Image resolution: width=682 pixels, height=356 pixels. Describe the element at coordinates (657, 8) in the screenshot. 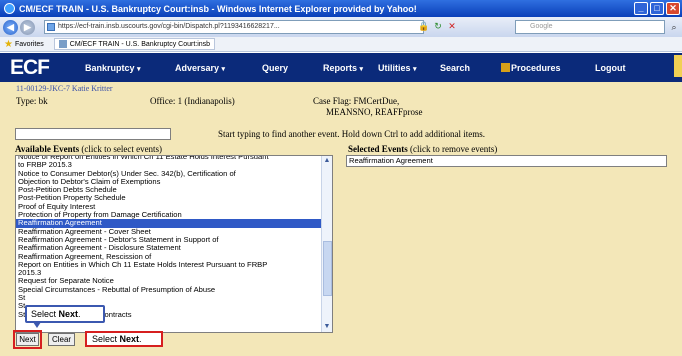

I see `maximize-button: □` at that location.